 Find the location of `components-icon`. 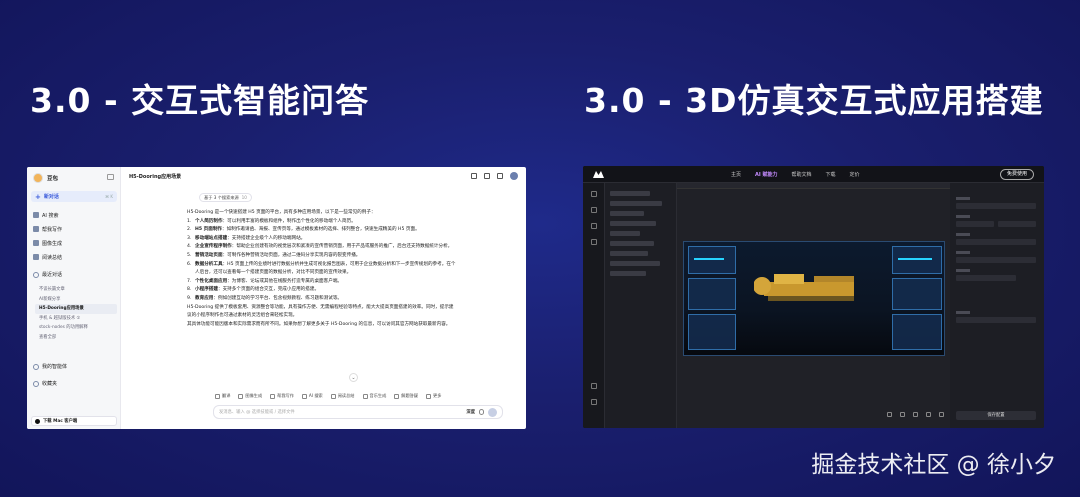

components-icon is located at coordinates (594, 210).